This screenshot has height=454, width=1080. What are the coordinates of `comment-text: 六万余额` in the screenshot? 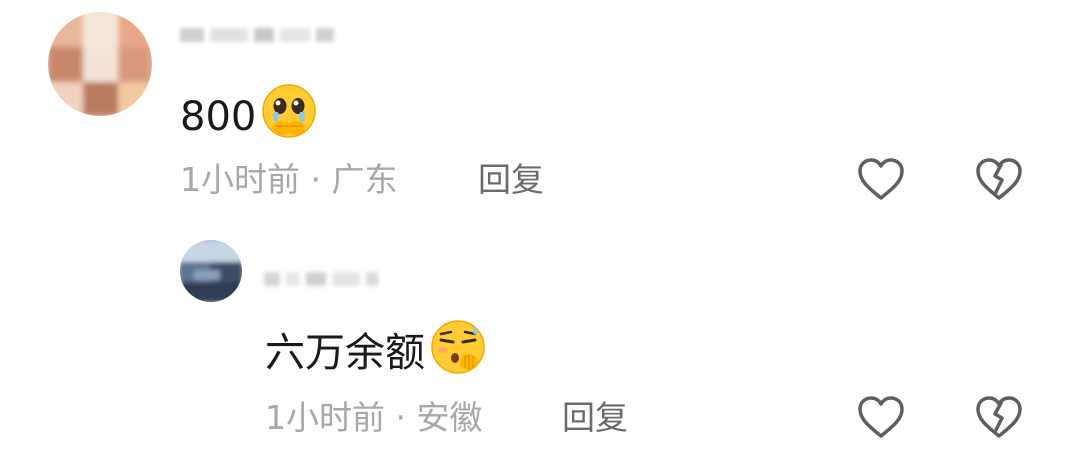 It's located at (376, 352).